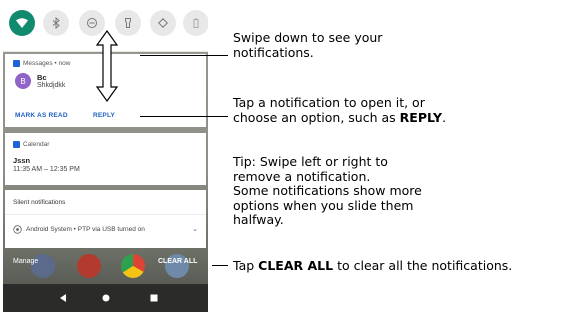 This screenshot has height=312, width=572. I want to click on calendar-event-title: Jssn, so click(22, 160).